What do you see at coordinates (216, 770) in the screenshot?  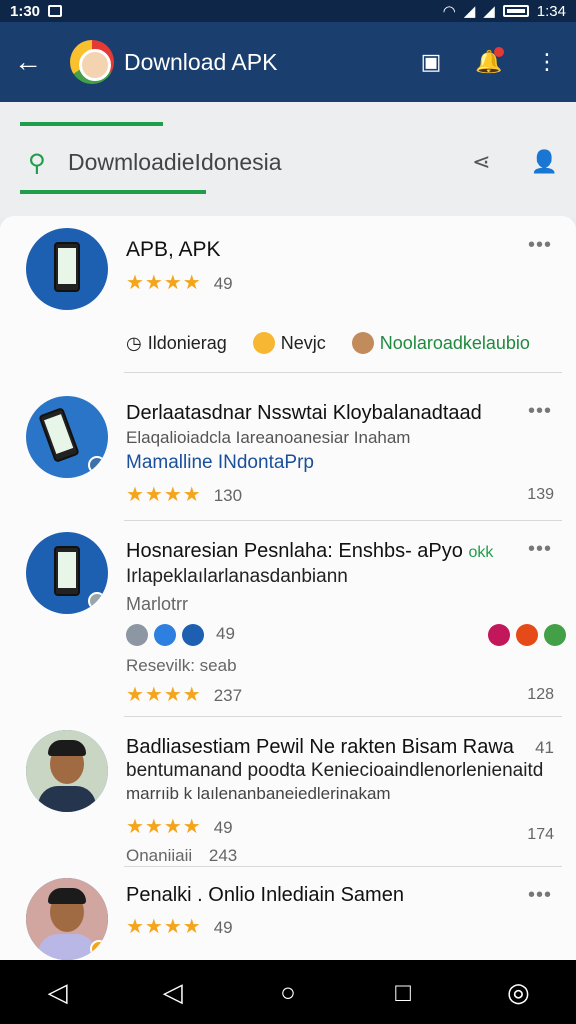 I see `subtitle-part: bentumanand poodta` at bounding box center [216, 770].